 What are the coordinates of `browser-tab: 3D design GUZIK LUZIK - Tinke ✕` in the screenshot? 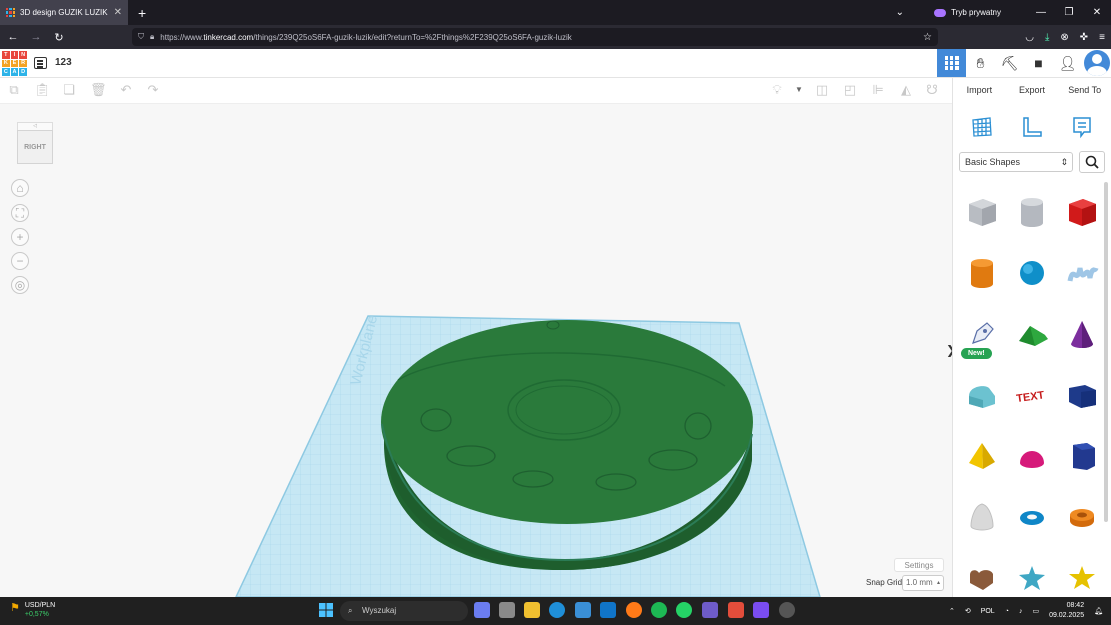 It's located at (64, 12).